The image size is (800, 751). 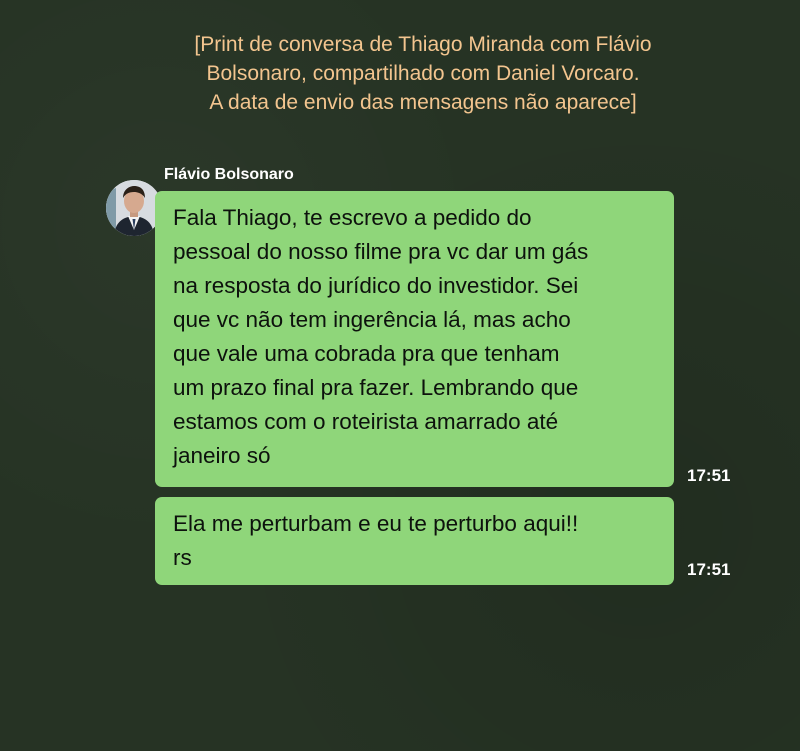 I want to click on message-line: um prazo final pra fazer. Lembrando que, so click(x=376, y=387).